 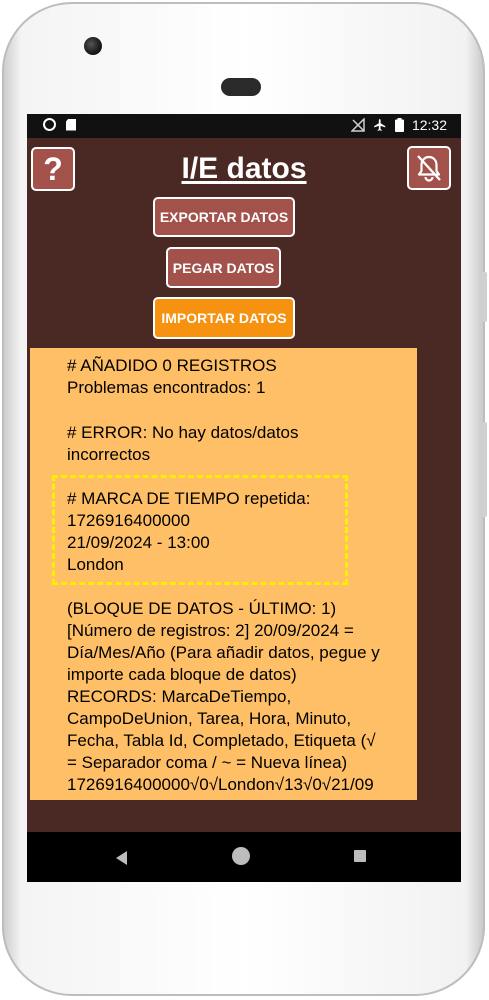 What do you see at coordinates (220, 784) in the screenshot?
I see `result-line: 1726916400000√0√London√13√0√21/09` at bounding box center [220, 784].